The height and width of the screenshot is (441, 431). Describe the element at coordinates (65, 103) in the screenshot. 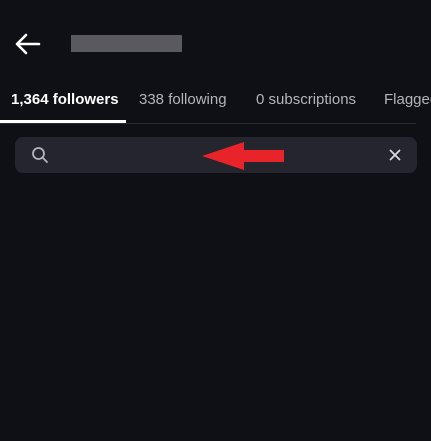

I see `tab-followers: 1,364 followers` at that location.